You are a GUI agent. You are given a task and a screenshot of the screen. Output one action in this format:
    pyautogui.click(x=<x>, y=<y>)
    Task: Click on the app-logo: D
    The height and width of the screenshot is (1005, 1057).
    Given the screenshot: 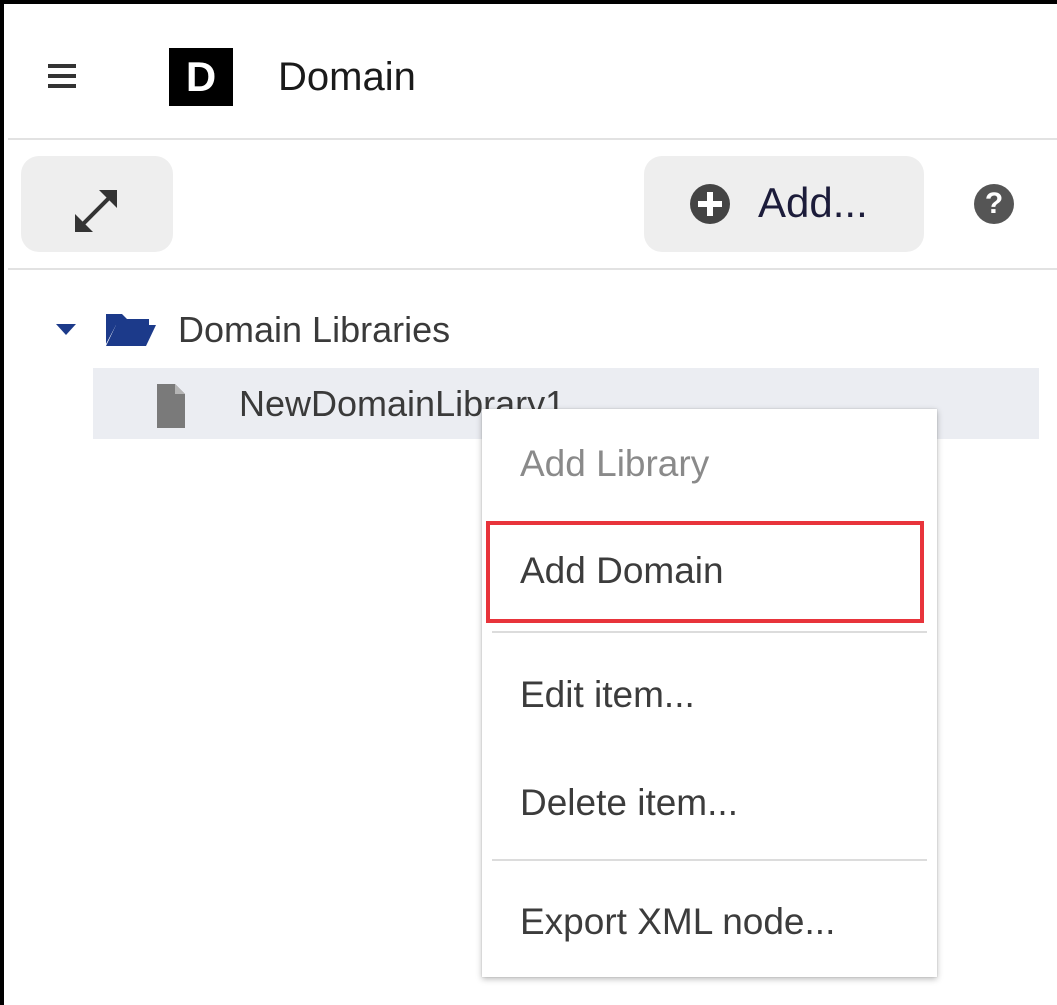 What is the action you would take?
    pyautogui.click(x=201, y=77)
    